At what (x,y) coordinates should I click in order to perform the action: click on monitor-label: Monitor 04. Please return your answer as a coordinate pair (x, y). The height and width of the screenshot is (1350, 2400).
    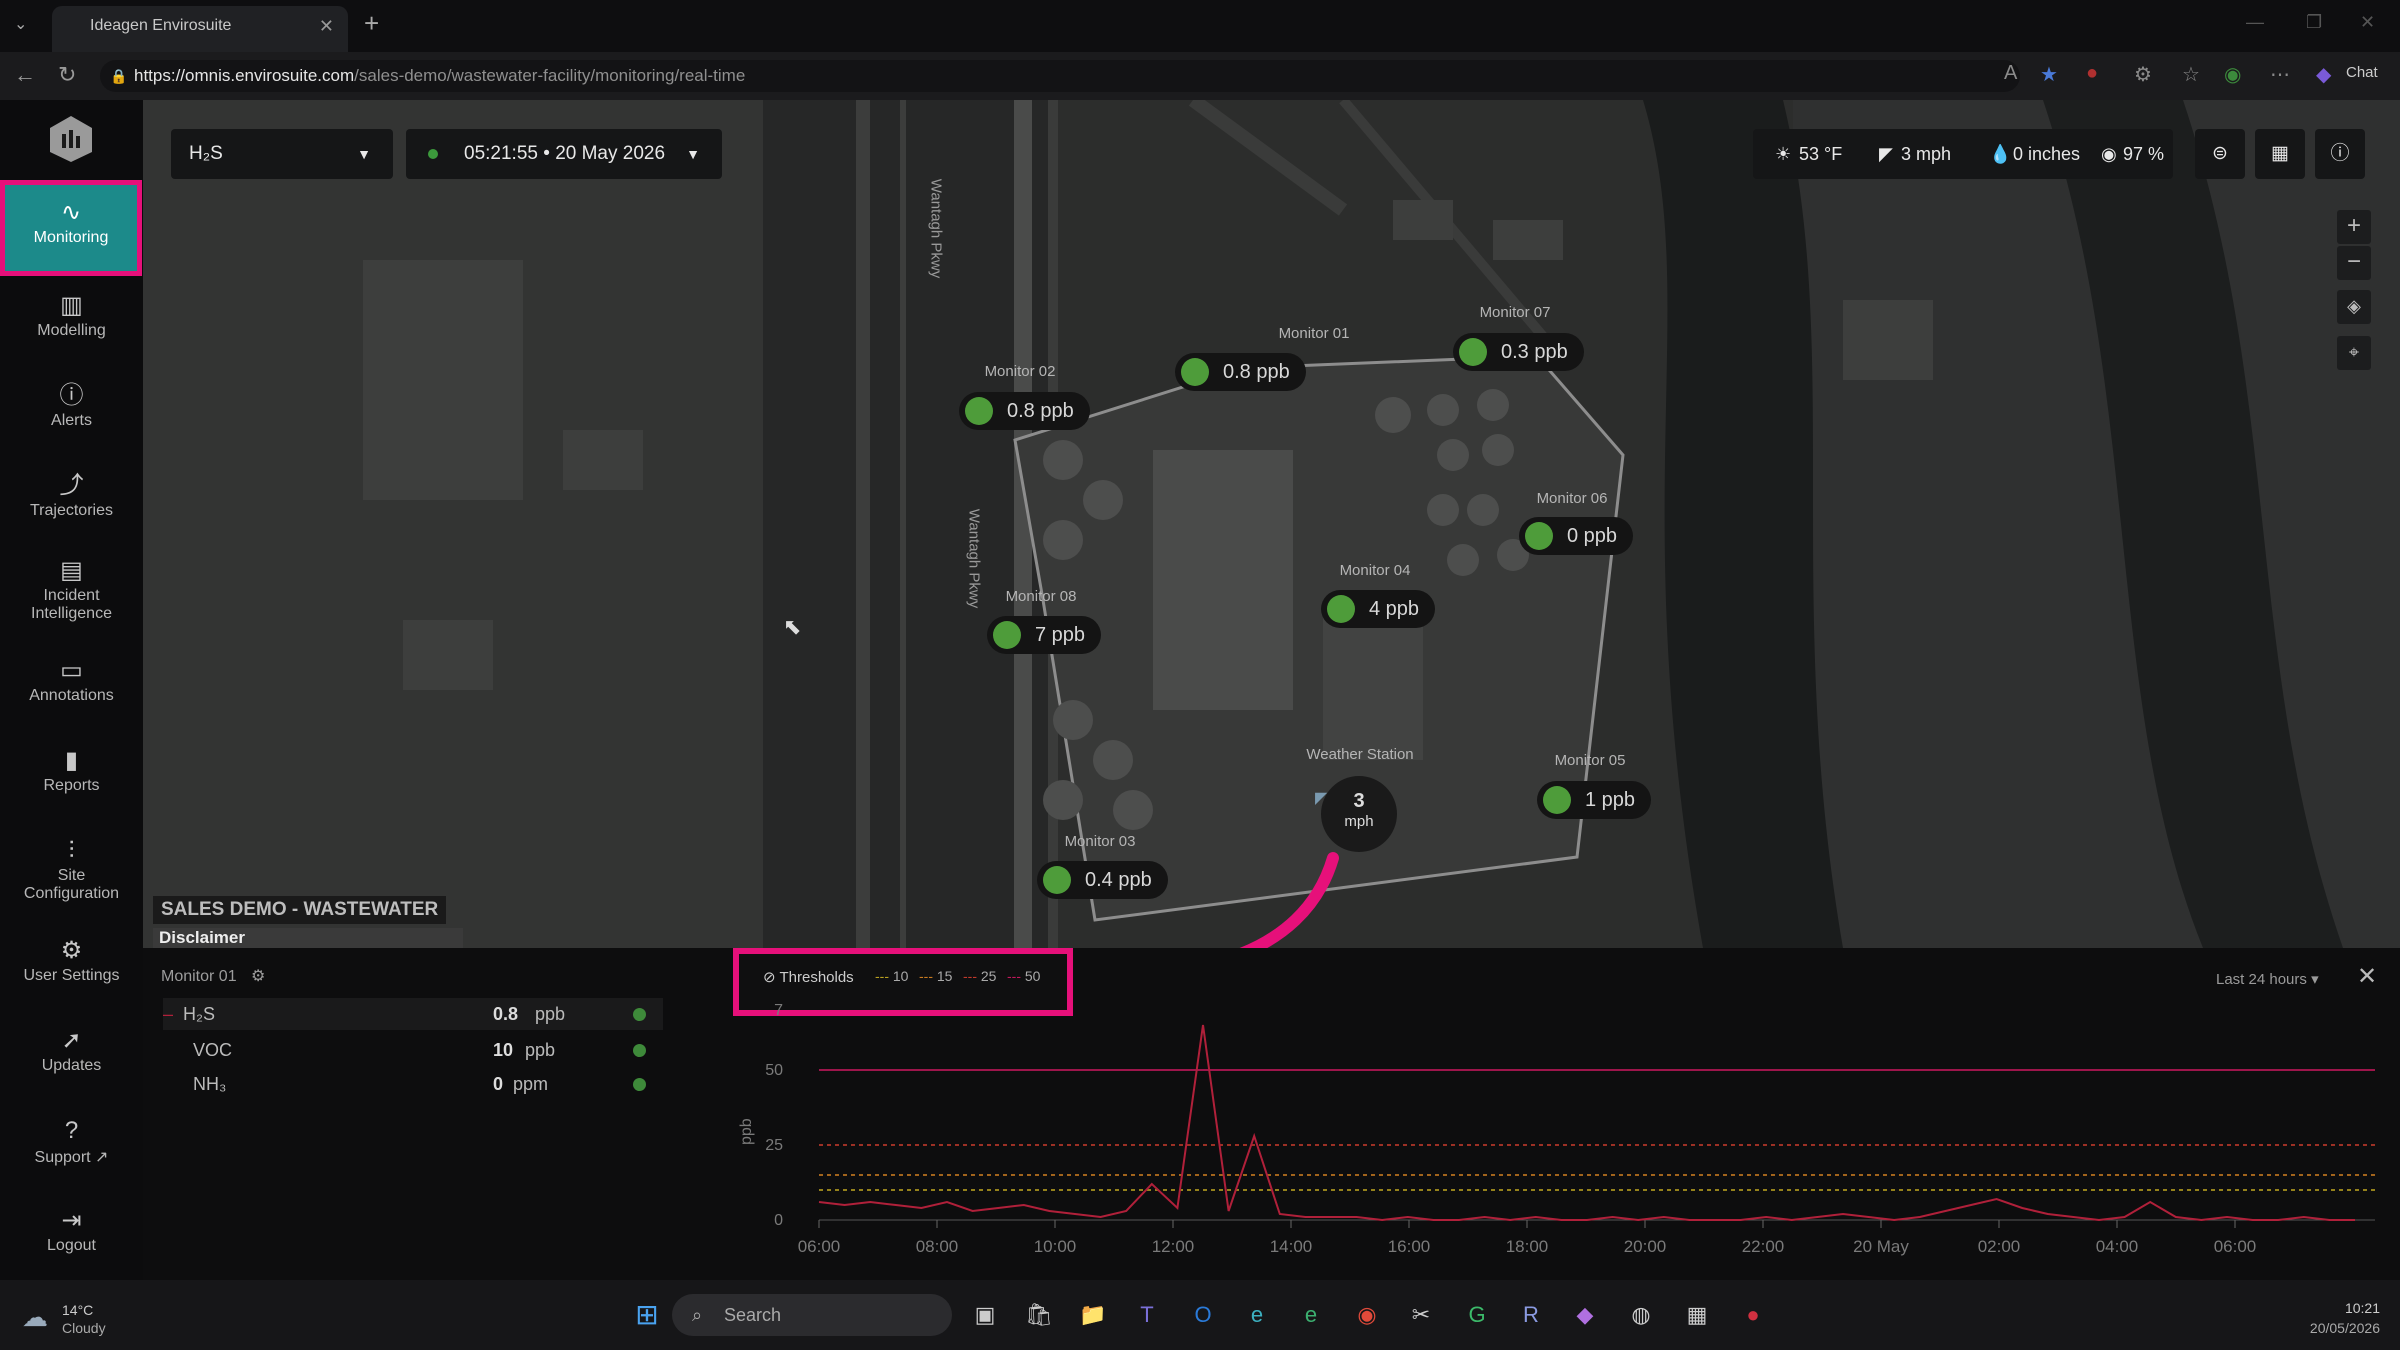
    Looking at the image, I should click on (1375, 570).